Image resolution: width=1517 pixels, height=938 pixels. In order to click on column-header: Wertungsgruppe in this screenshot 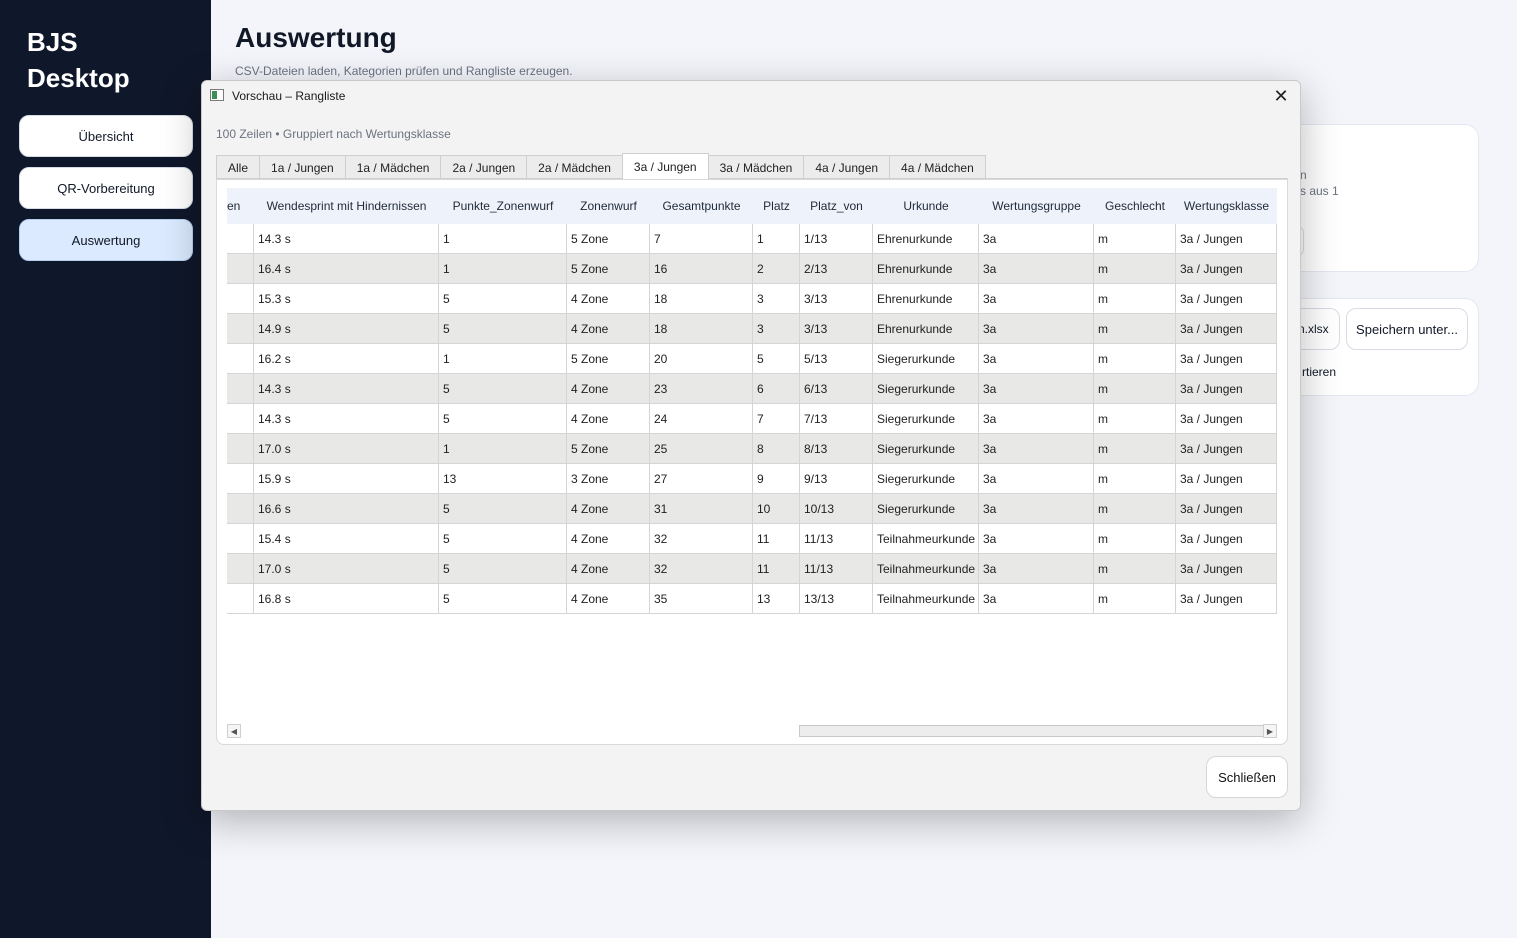, I will do `click(1036, 206)`.